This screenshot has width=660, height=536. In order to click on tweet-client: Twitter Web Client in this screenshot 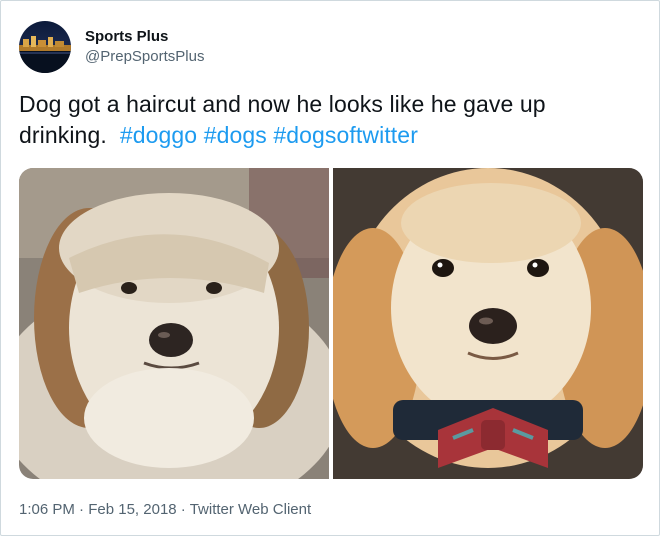, I will do `click(250, 509)`.